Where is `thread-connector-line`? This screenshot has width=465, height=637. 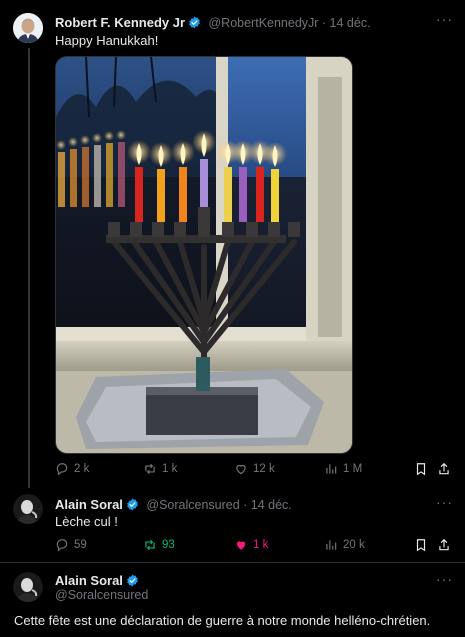
thread-connector-line is located at coordinates (29, 268).